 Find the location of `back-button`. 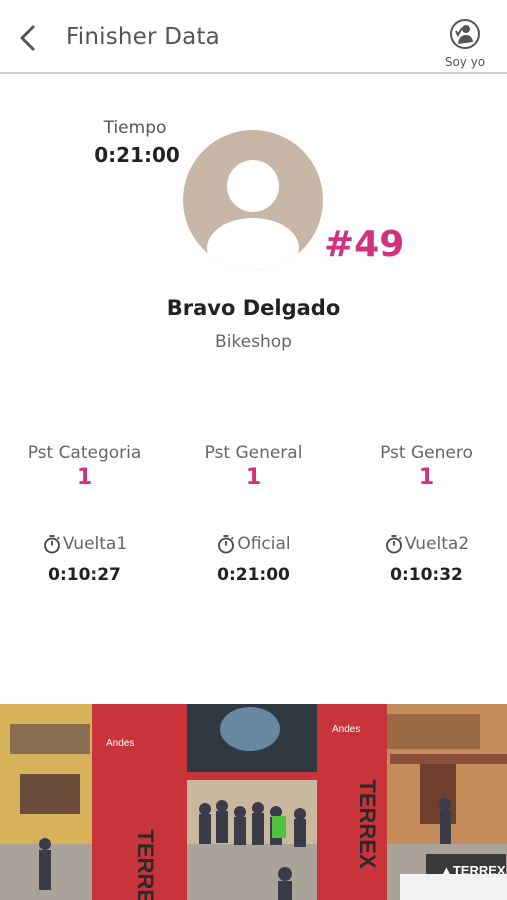

back-button is located at coordinates (28, 38).